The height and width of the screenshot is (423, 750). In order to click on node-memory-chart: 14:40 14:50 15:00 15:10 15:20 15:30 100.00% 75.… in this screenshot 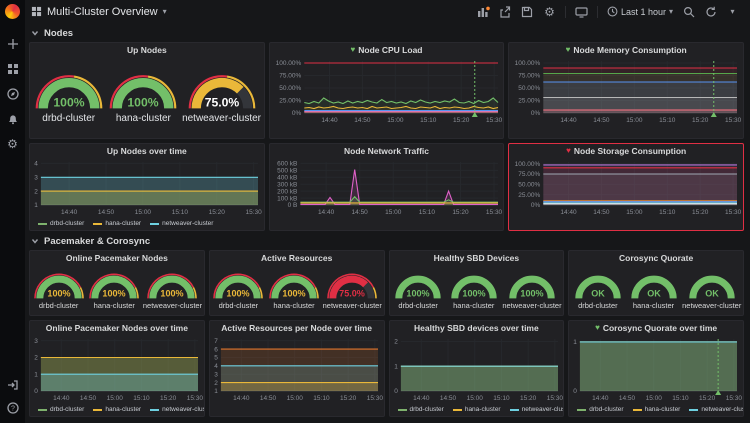, I will do `click(626, 97)`.